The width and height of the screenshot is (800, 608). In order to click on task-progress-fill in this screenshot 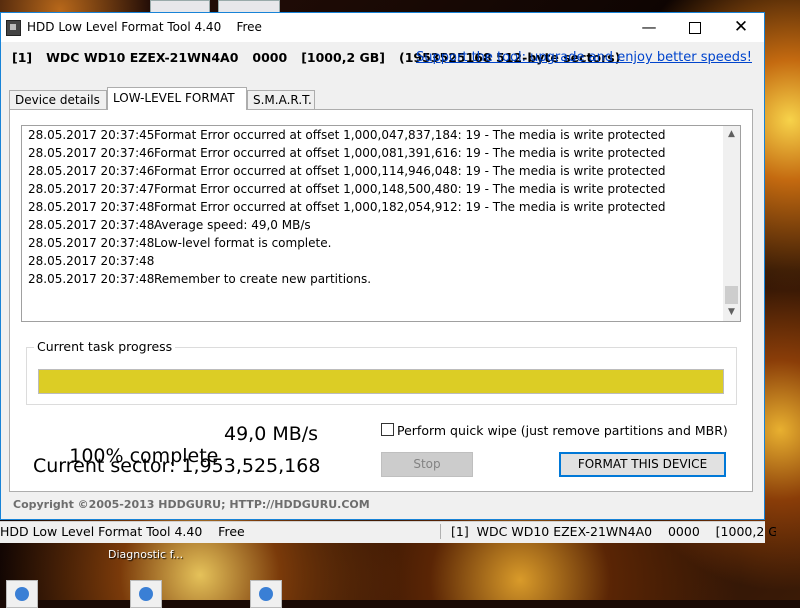, I will do `click(381, 381)`.